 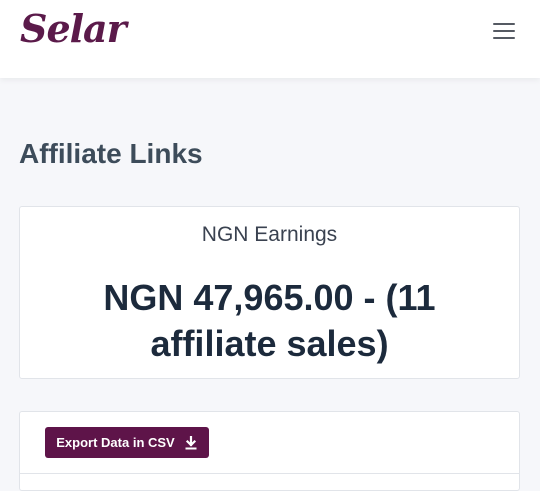 I want to click on earnings-value: NGN 47,965.00 - (11 affiliate sales), so click(x=269, y=320).